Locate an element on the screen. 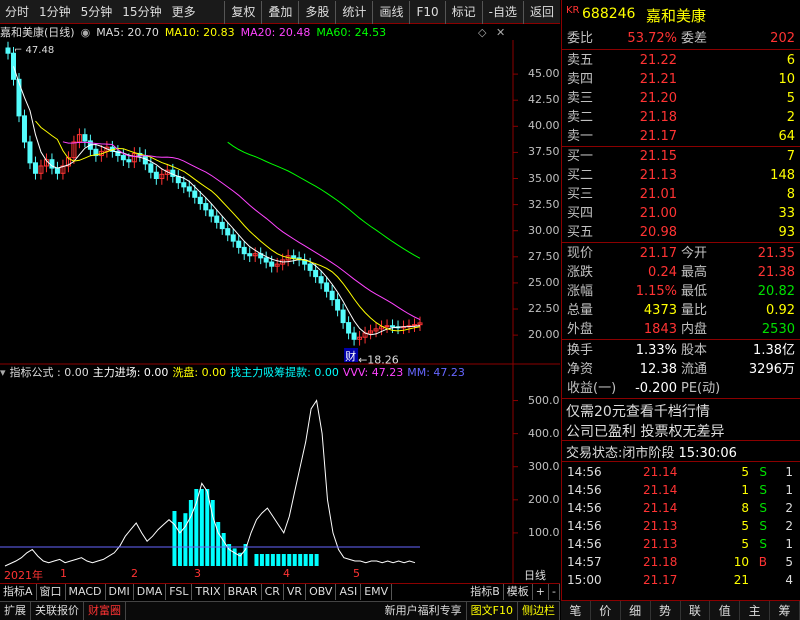  indicator-tab-5: FSL is located at coordinates (179, 592).